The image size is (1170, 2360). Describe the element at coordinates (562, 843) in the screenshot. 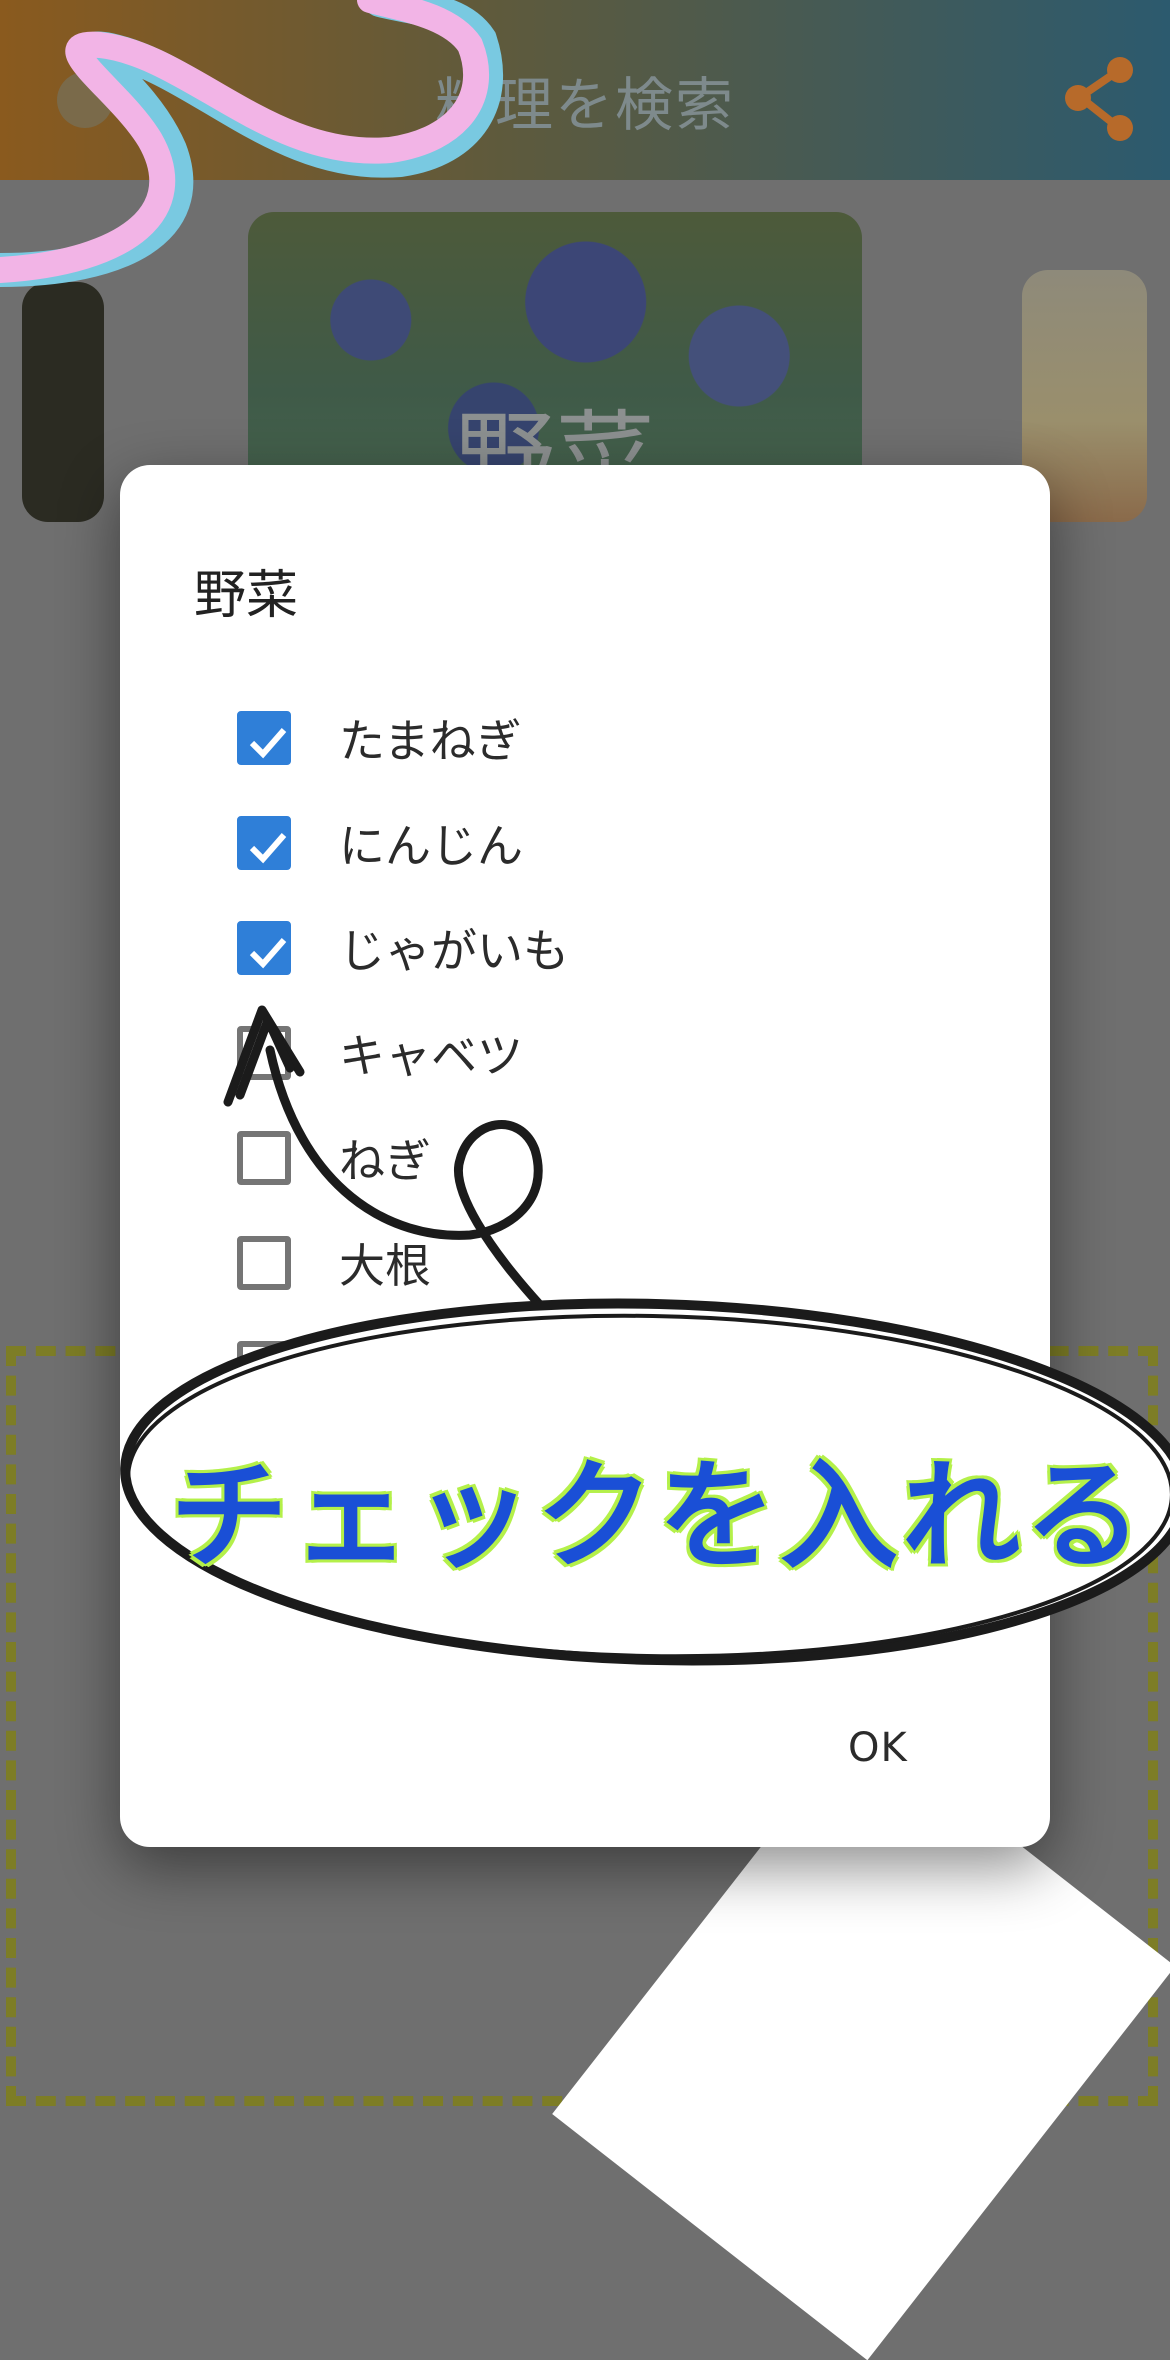

I see `option-carrot: にんじん` at that location.